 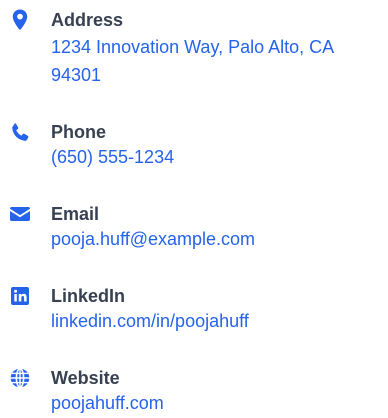 What do you see at coordinates (192, 61) in the screenshot?
I see `address-value: 1234 Innovation Way, Palo Alto, CA 94301` at bounding box center [192, 61].